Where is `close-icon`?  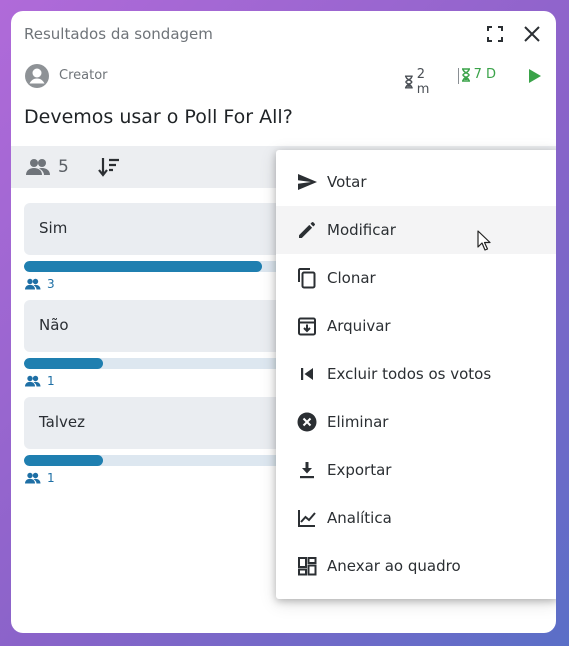 close-icon is located at coordinates (532, 34).